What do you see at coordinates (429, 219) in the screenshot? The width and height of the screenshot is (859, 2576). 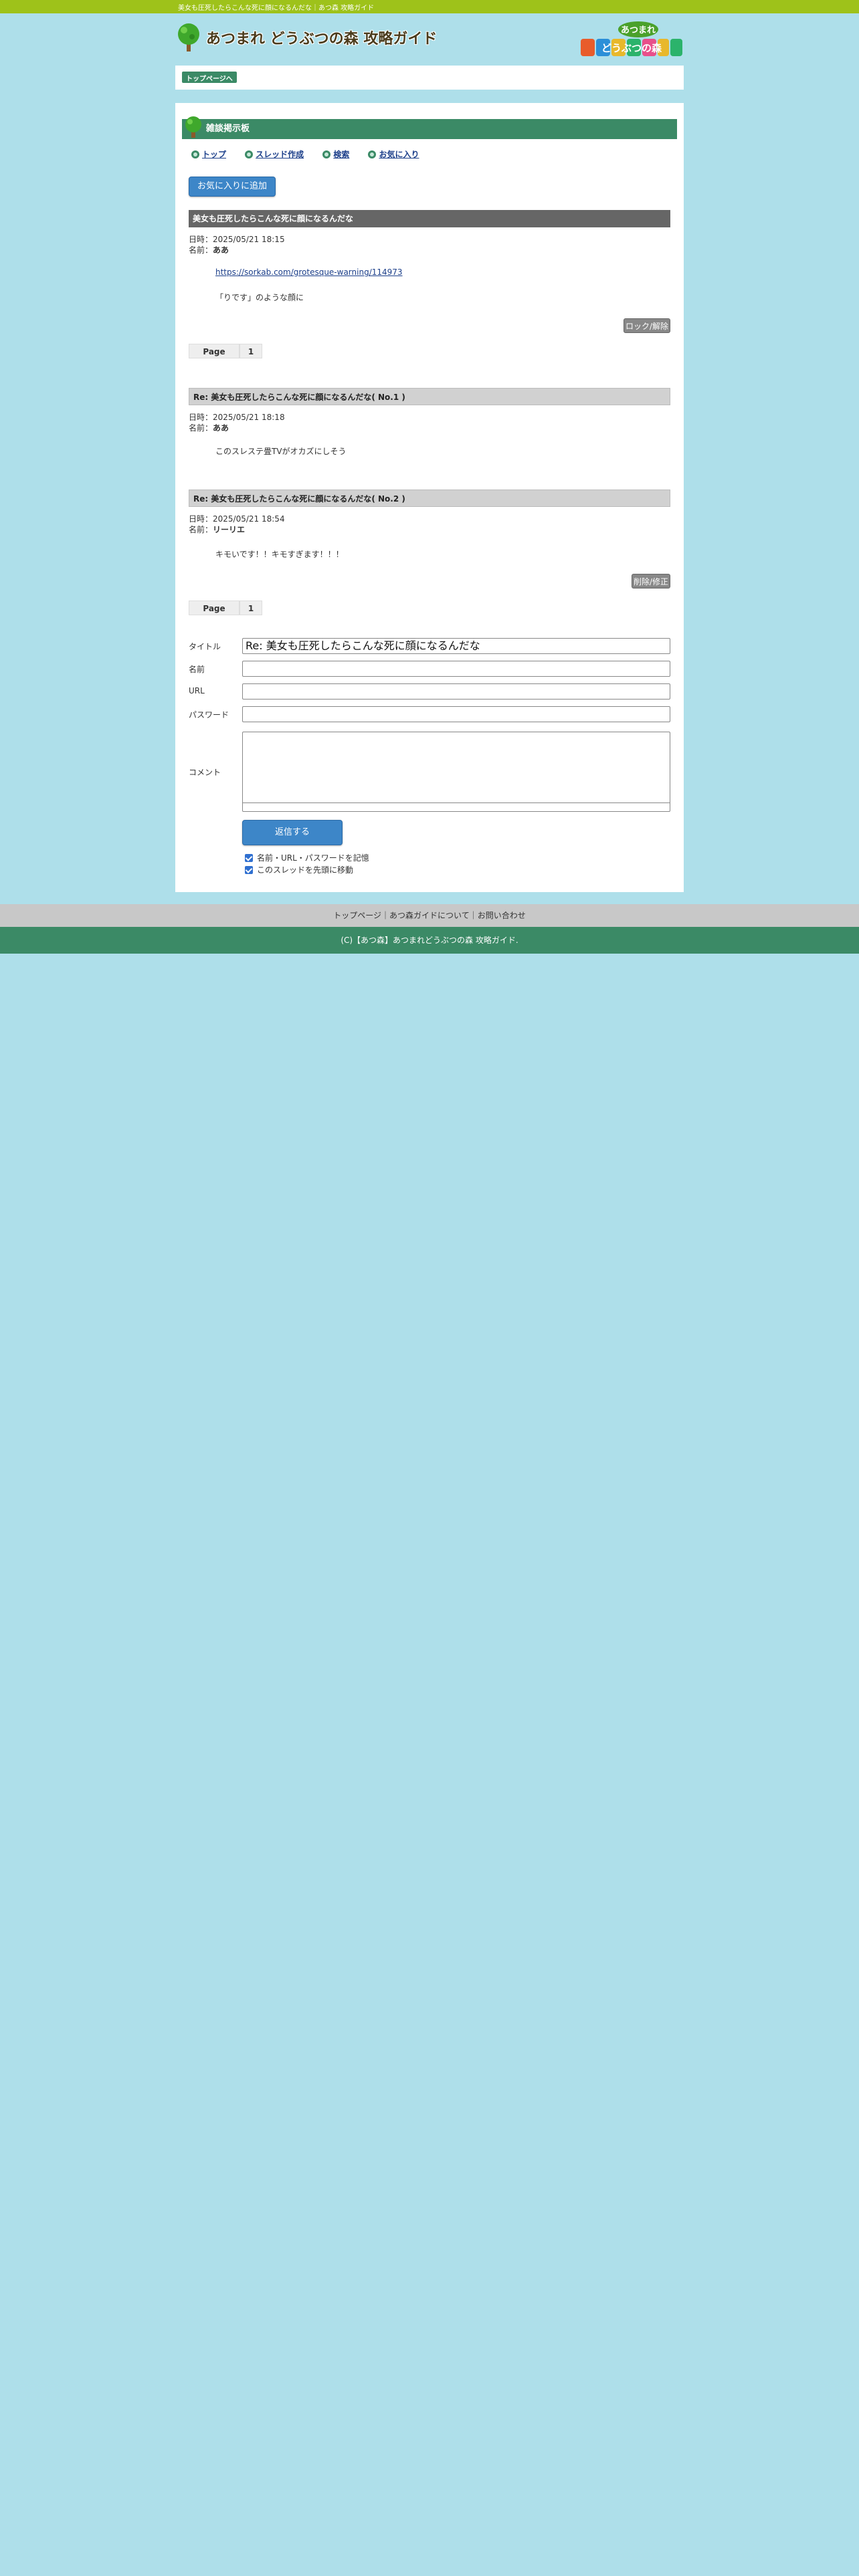 I see `thread-title: 美女も圧死したらこんな死に顔になるんだな` at bounding box center [429, 219].